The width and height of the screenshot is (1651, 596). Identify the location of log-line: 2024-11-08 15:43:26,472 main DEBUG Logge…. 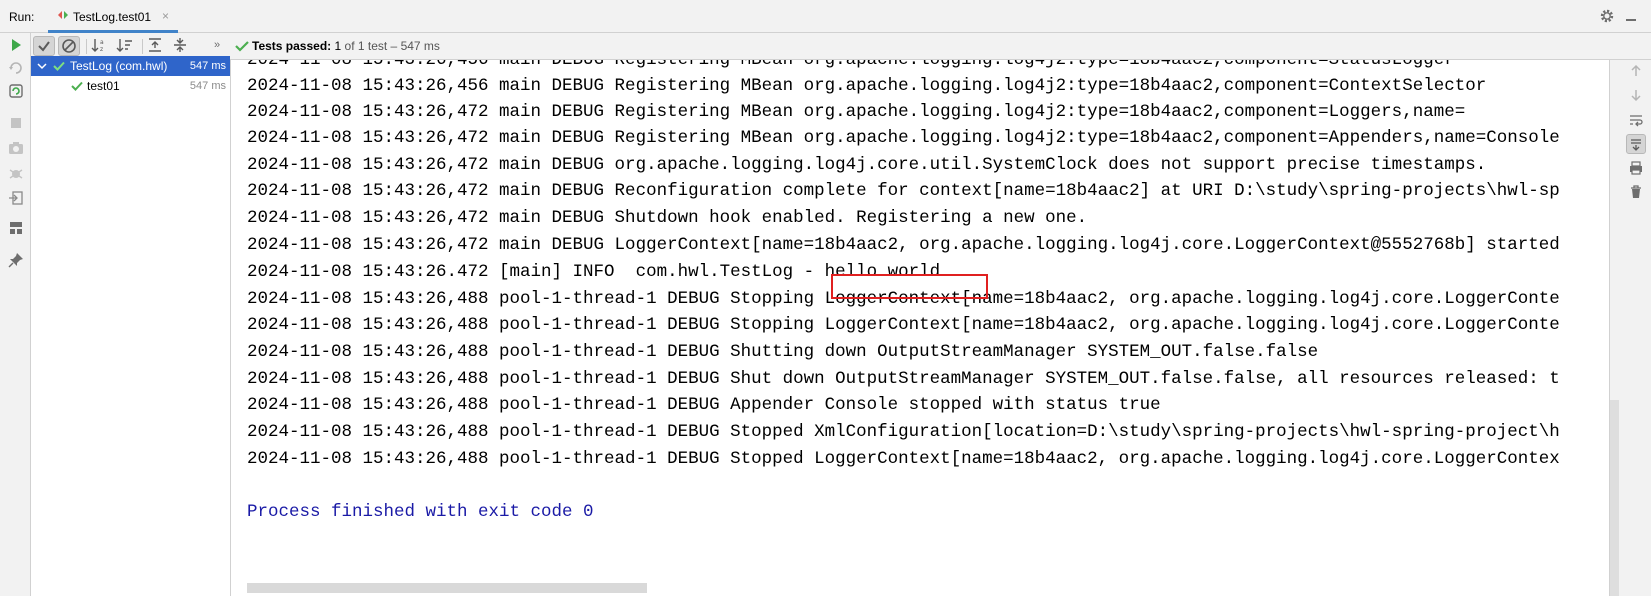
(903, 245).